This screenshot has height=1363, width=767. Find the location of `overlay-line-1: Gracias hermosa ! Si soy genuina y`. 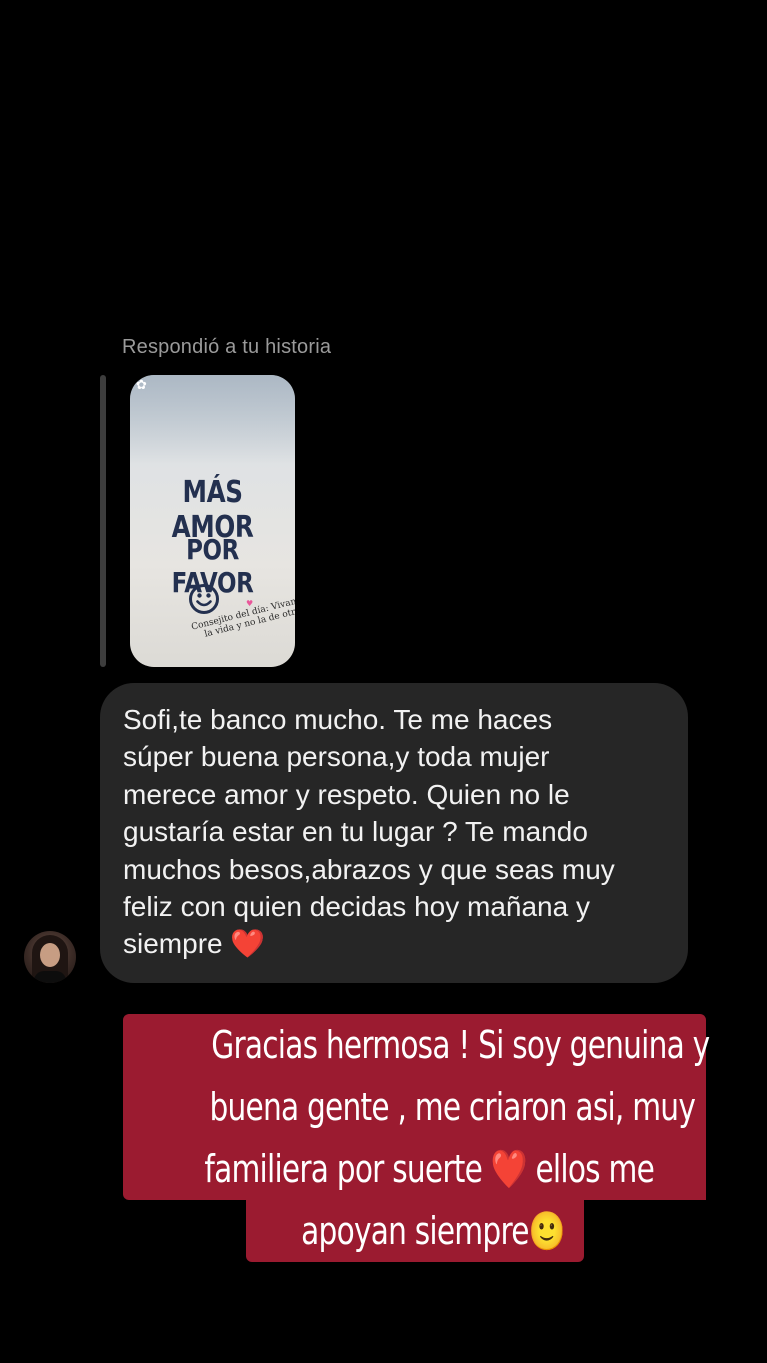

overlay-line-1: Gracias hermosa ! Si soy genuina y is located at coordinates (416, 1045).